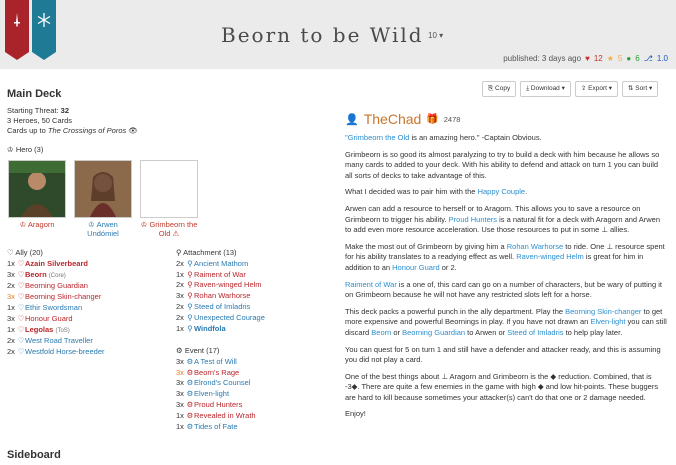 The height and width of the screenshot is (465, 676). I want to click on upto-pack: The Crossings of Poros, so click(87, 130).